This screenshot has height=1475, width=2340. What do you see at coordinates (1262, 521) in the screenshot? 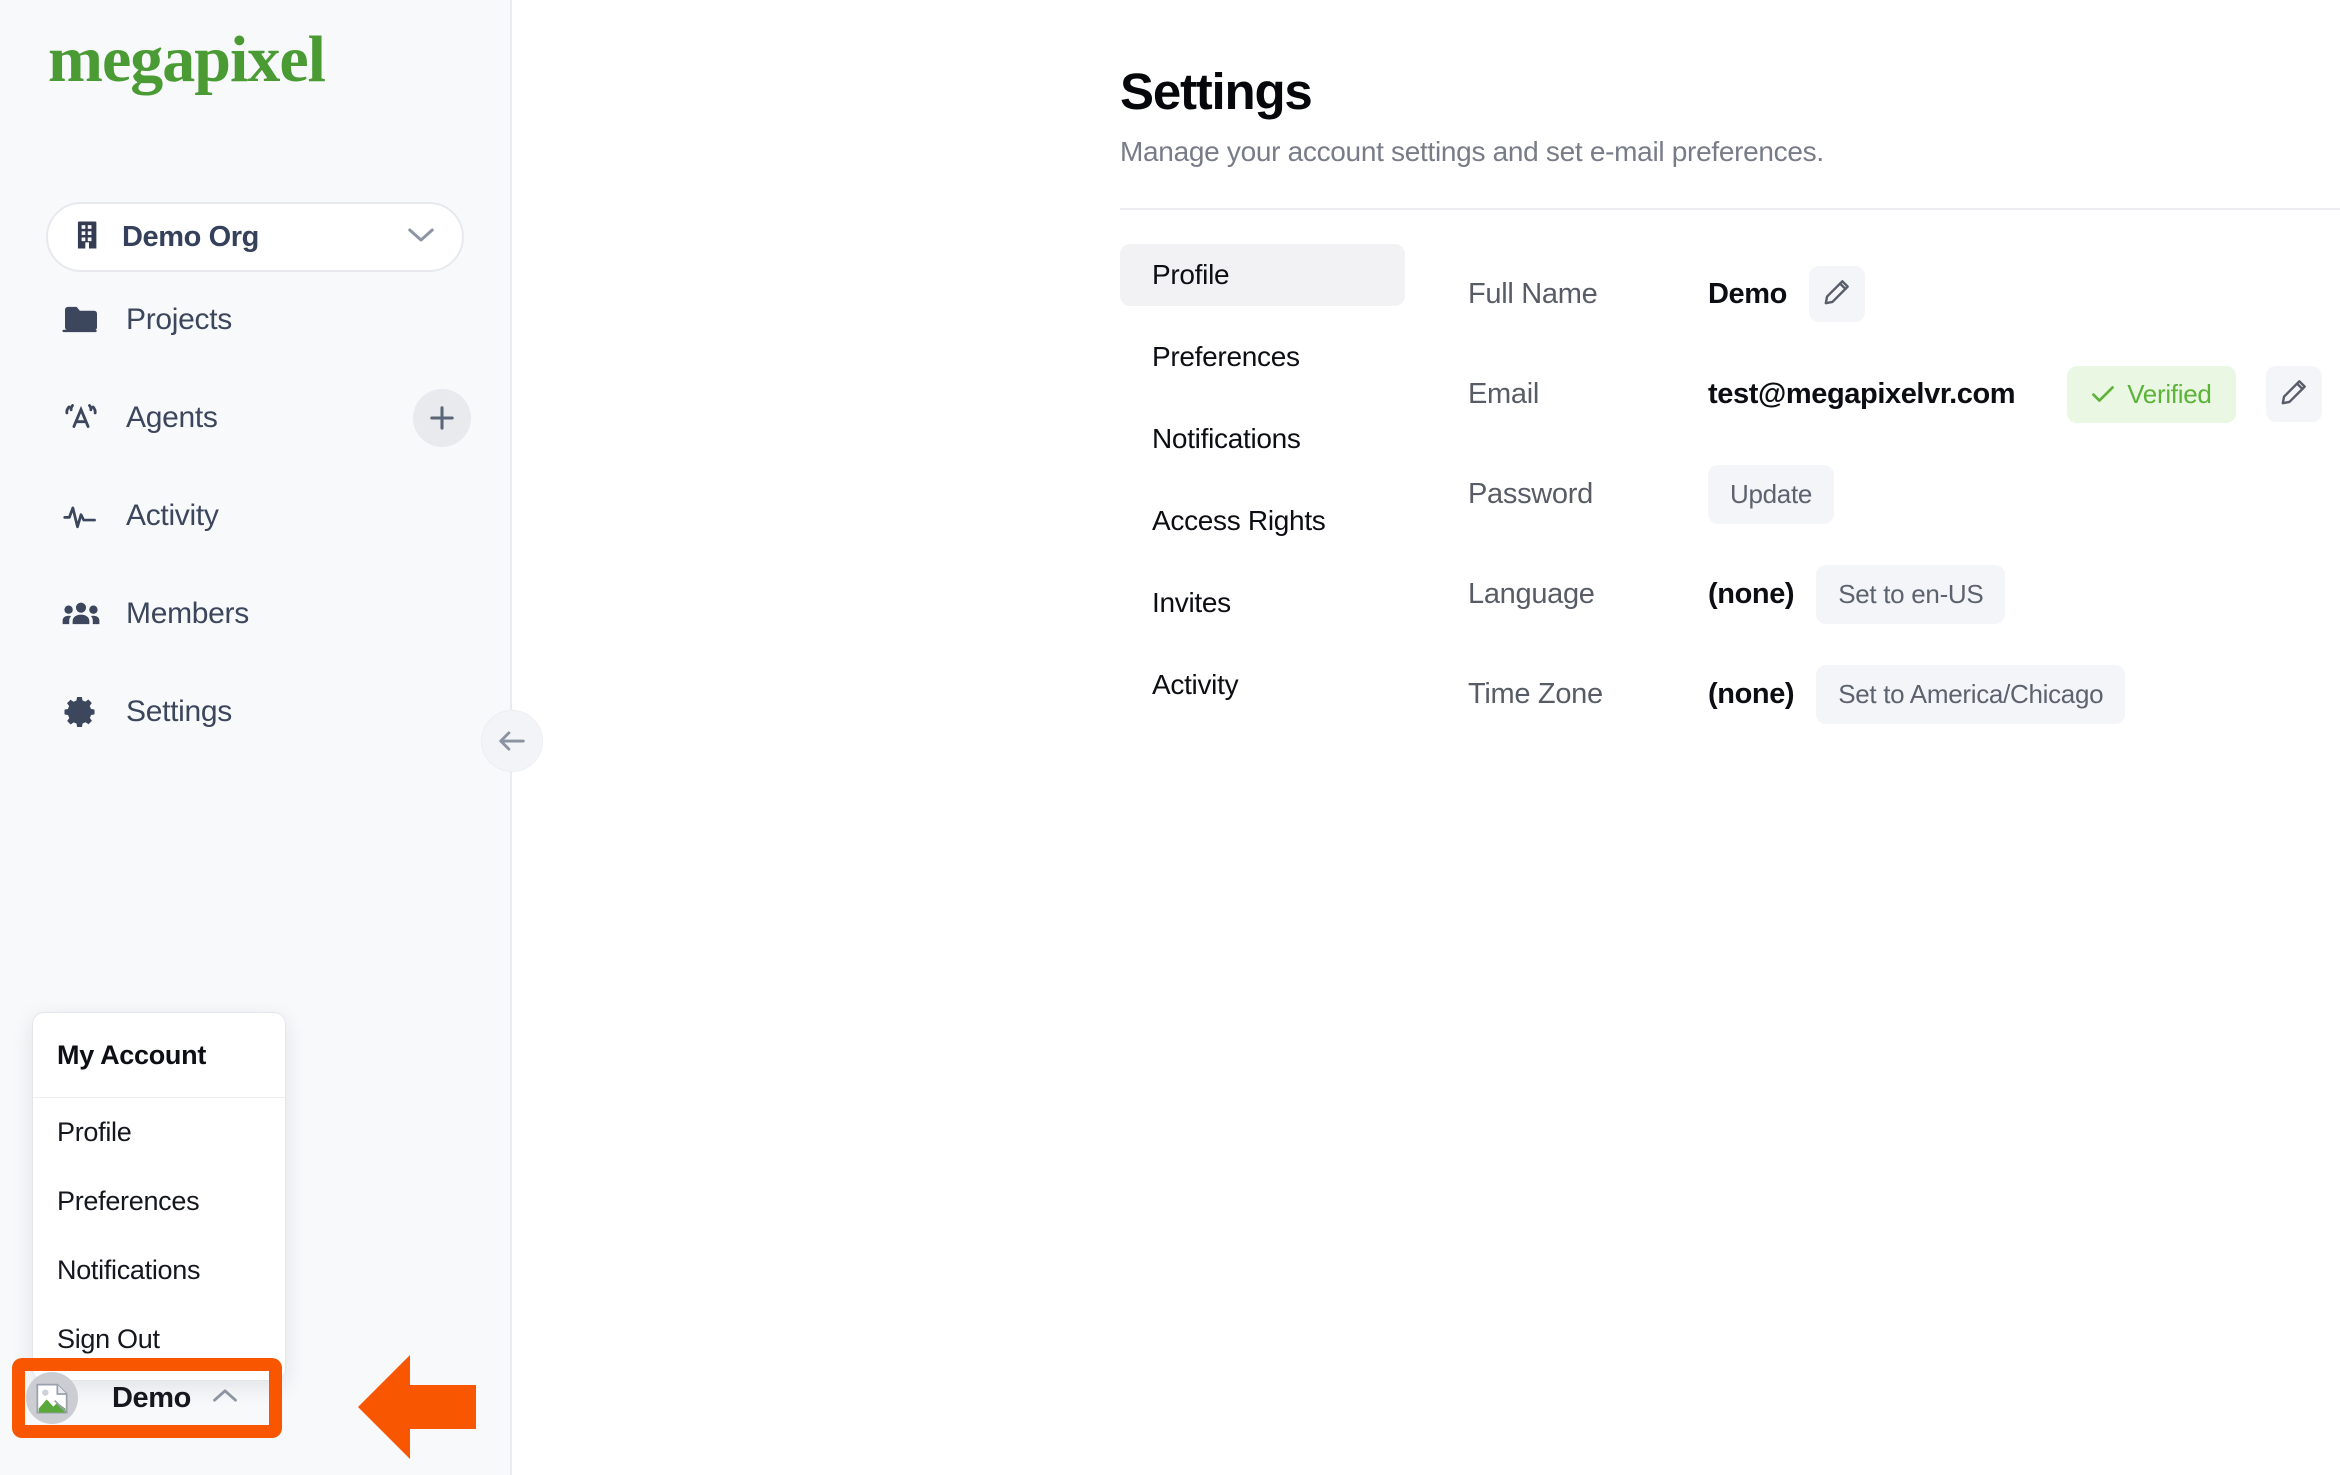
I see `tab-access-rights: Access Rights` at bounding box center [1262, 521].